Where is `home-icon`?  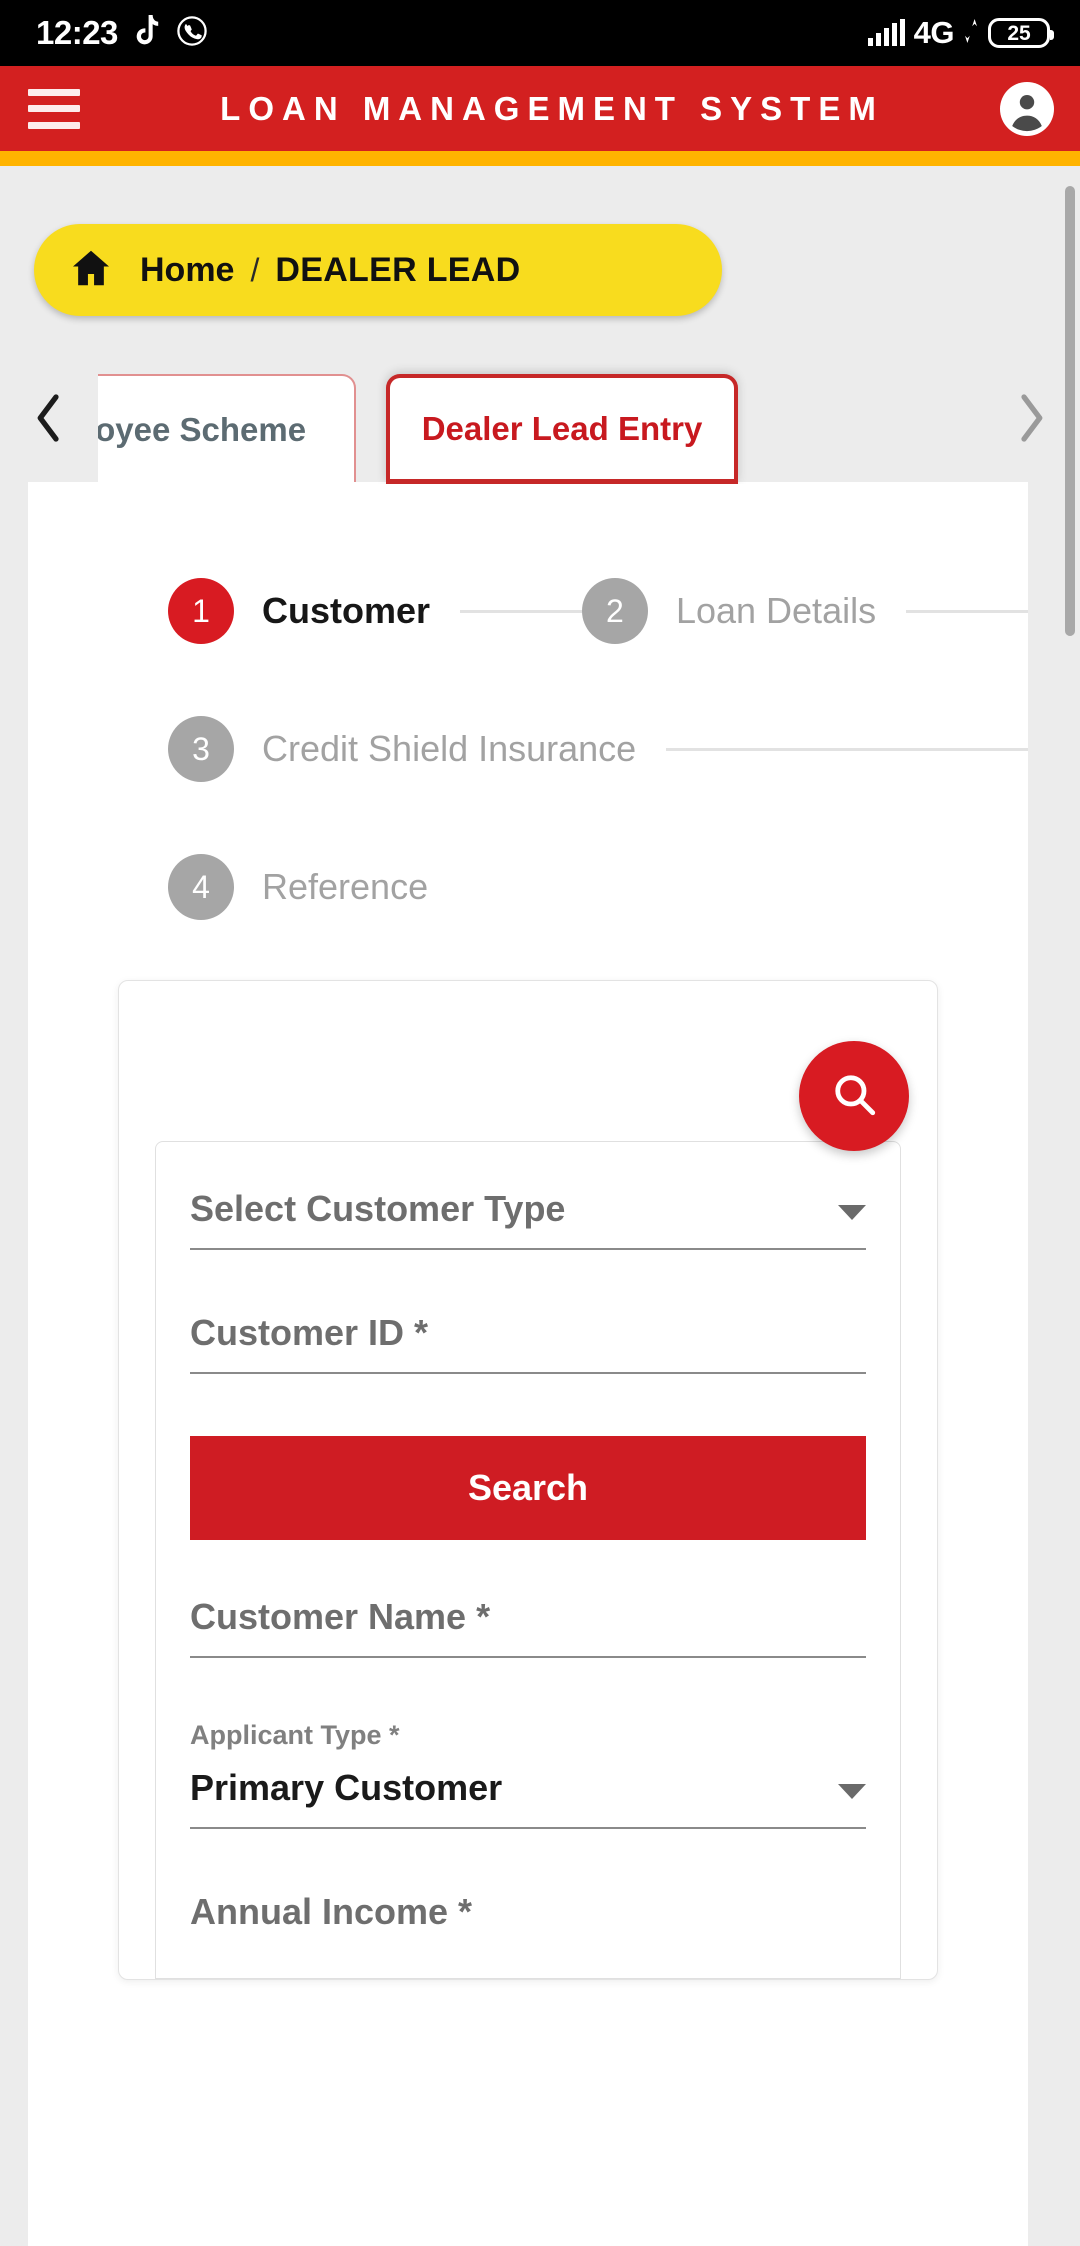
home-icon is located at coordinates (91, 270).